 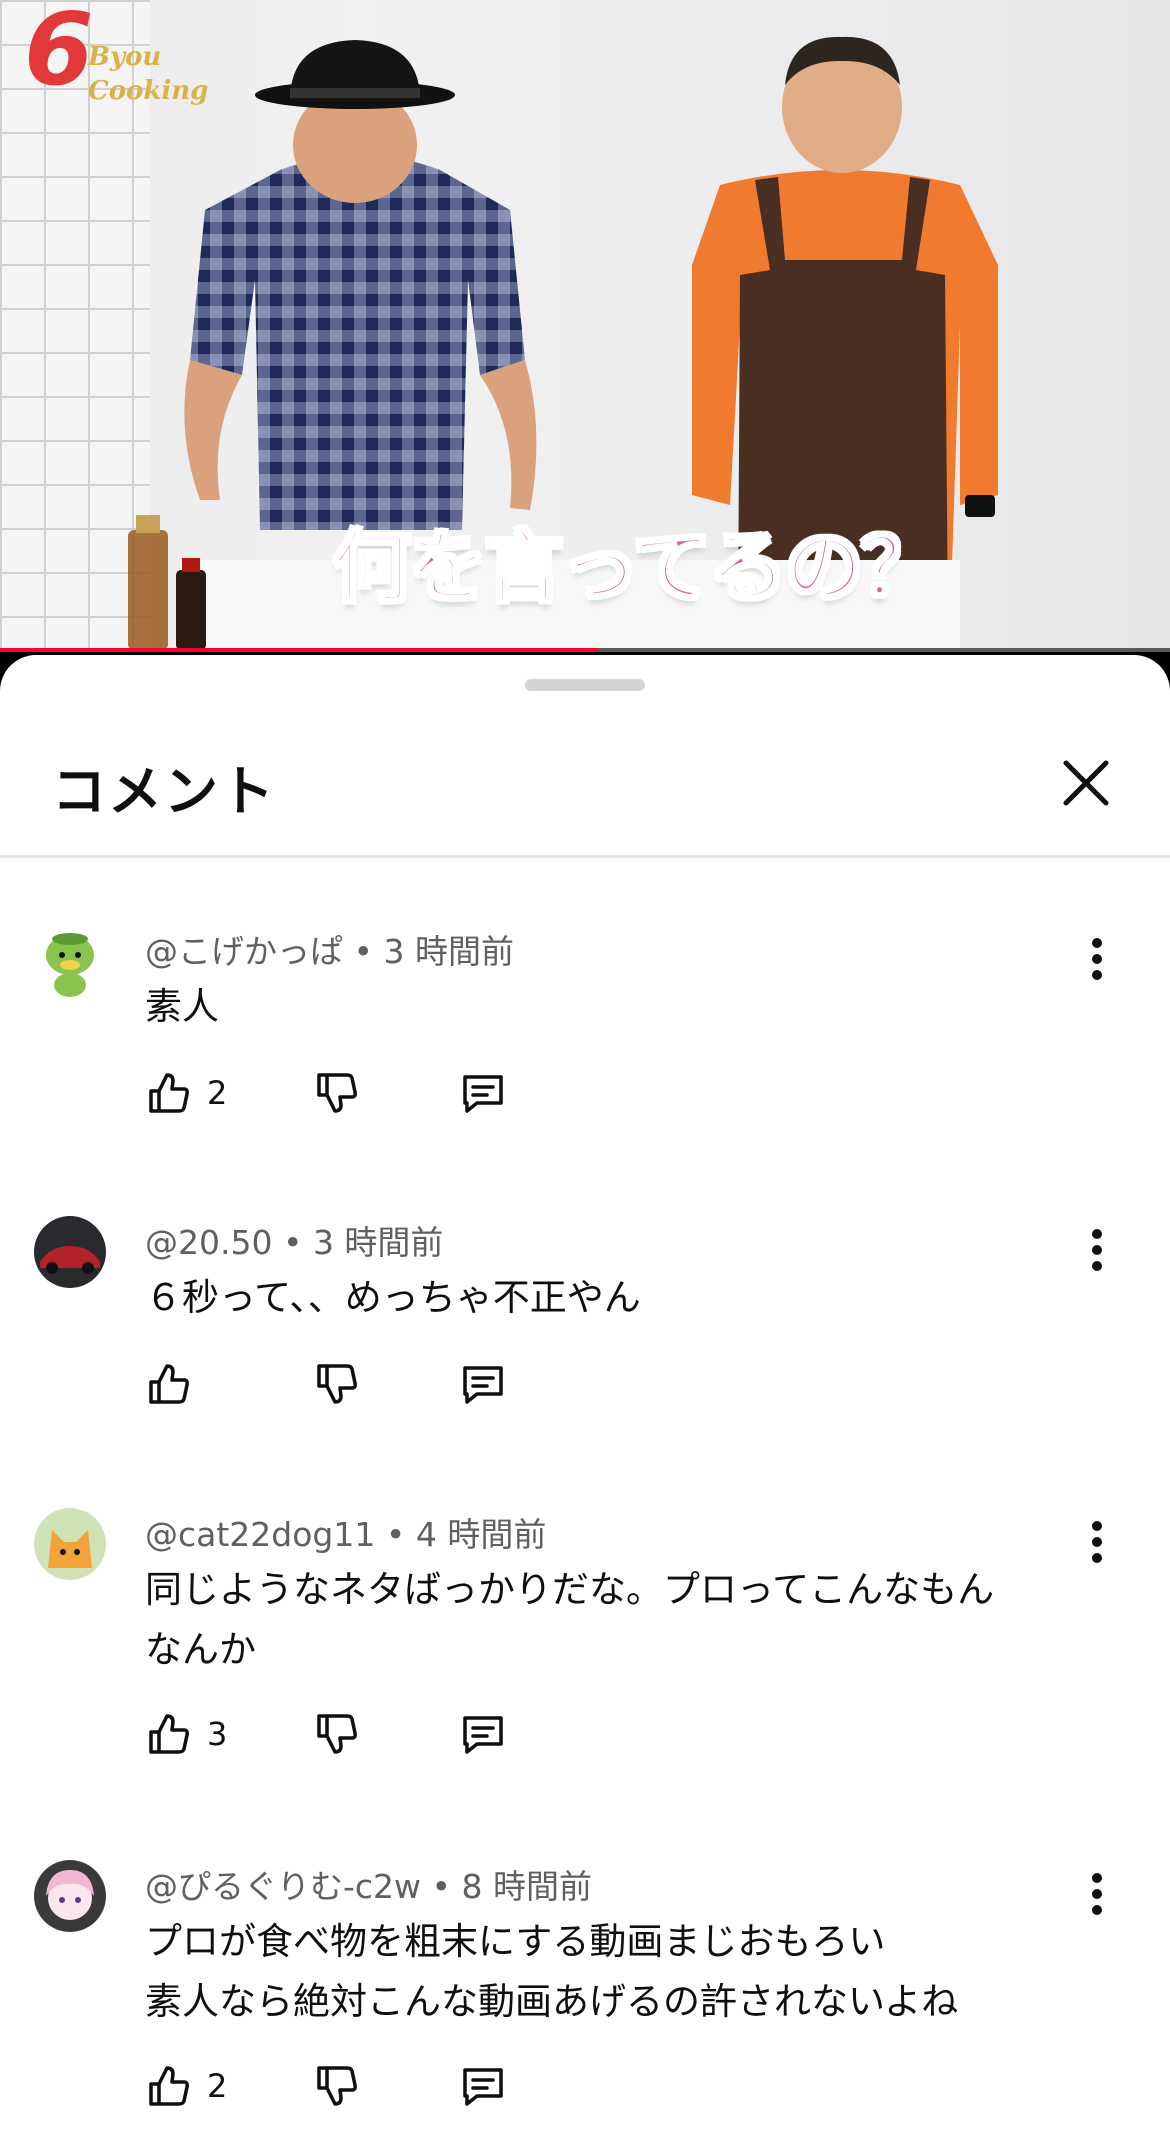 I want to click on logo-digit: 6, so click(x=59, y=54).